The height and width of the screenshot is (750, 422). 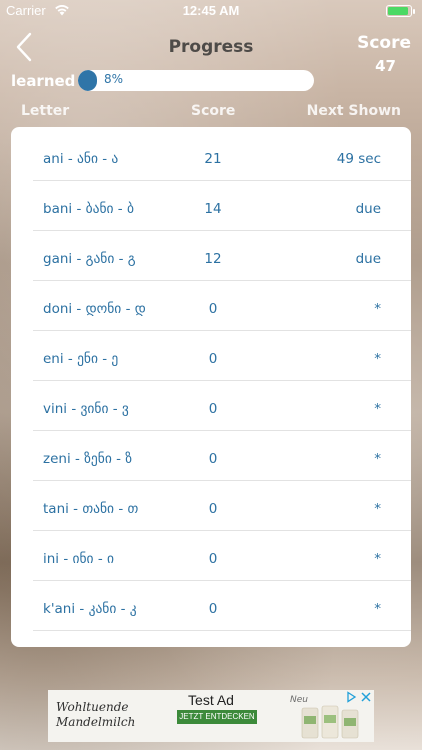 What do you see at coordinates (96, 722) in the screenshot?
I see `ad-brand-line: Mandelmilch` at bounding box center [96, 722].